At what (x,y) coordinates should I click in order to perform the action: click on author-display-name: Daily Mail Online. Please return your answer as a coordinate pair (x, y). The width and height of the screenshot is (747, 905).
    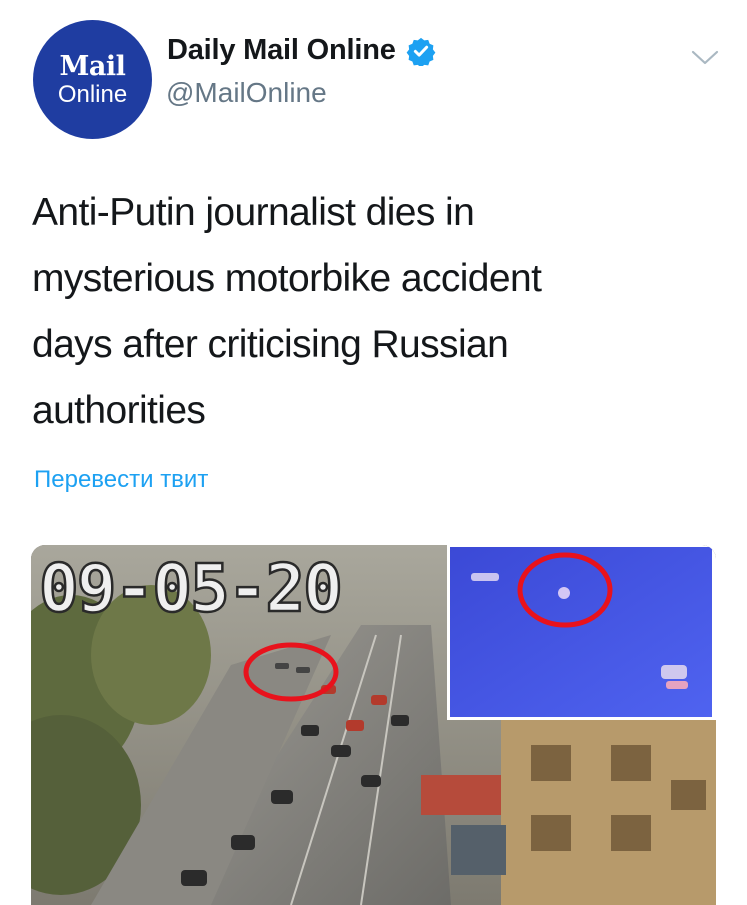
    Looking at the image, I should click on (281, 50).